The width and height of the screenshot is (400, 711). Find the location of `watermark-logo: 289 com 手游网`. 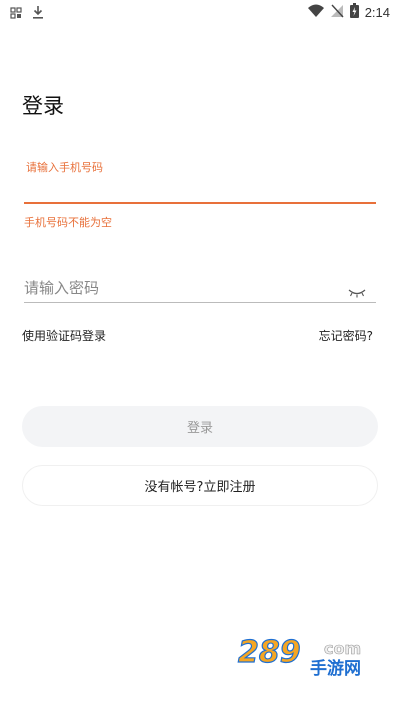

watermark-logo: 289 com 手游网 is located at coordinates (299, 656).